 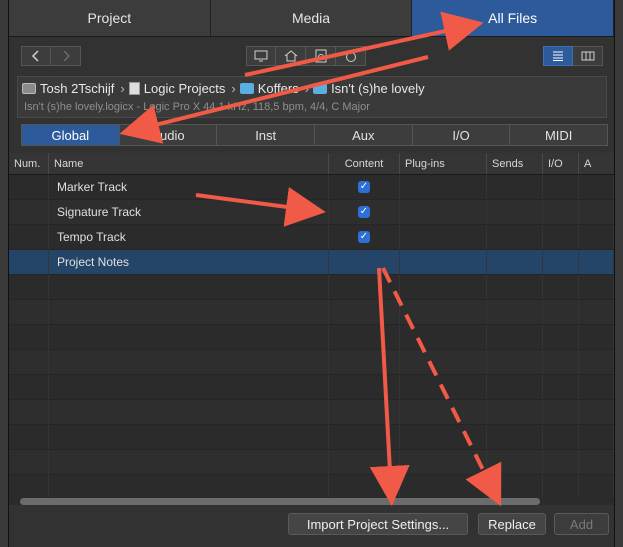 What do you see at coordinates (184, 88) in the screenshot?
I see `breadcrumb-label: Logic Projects` at bounding box center [184, 88].